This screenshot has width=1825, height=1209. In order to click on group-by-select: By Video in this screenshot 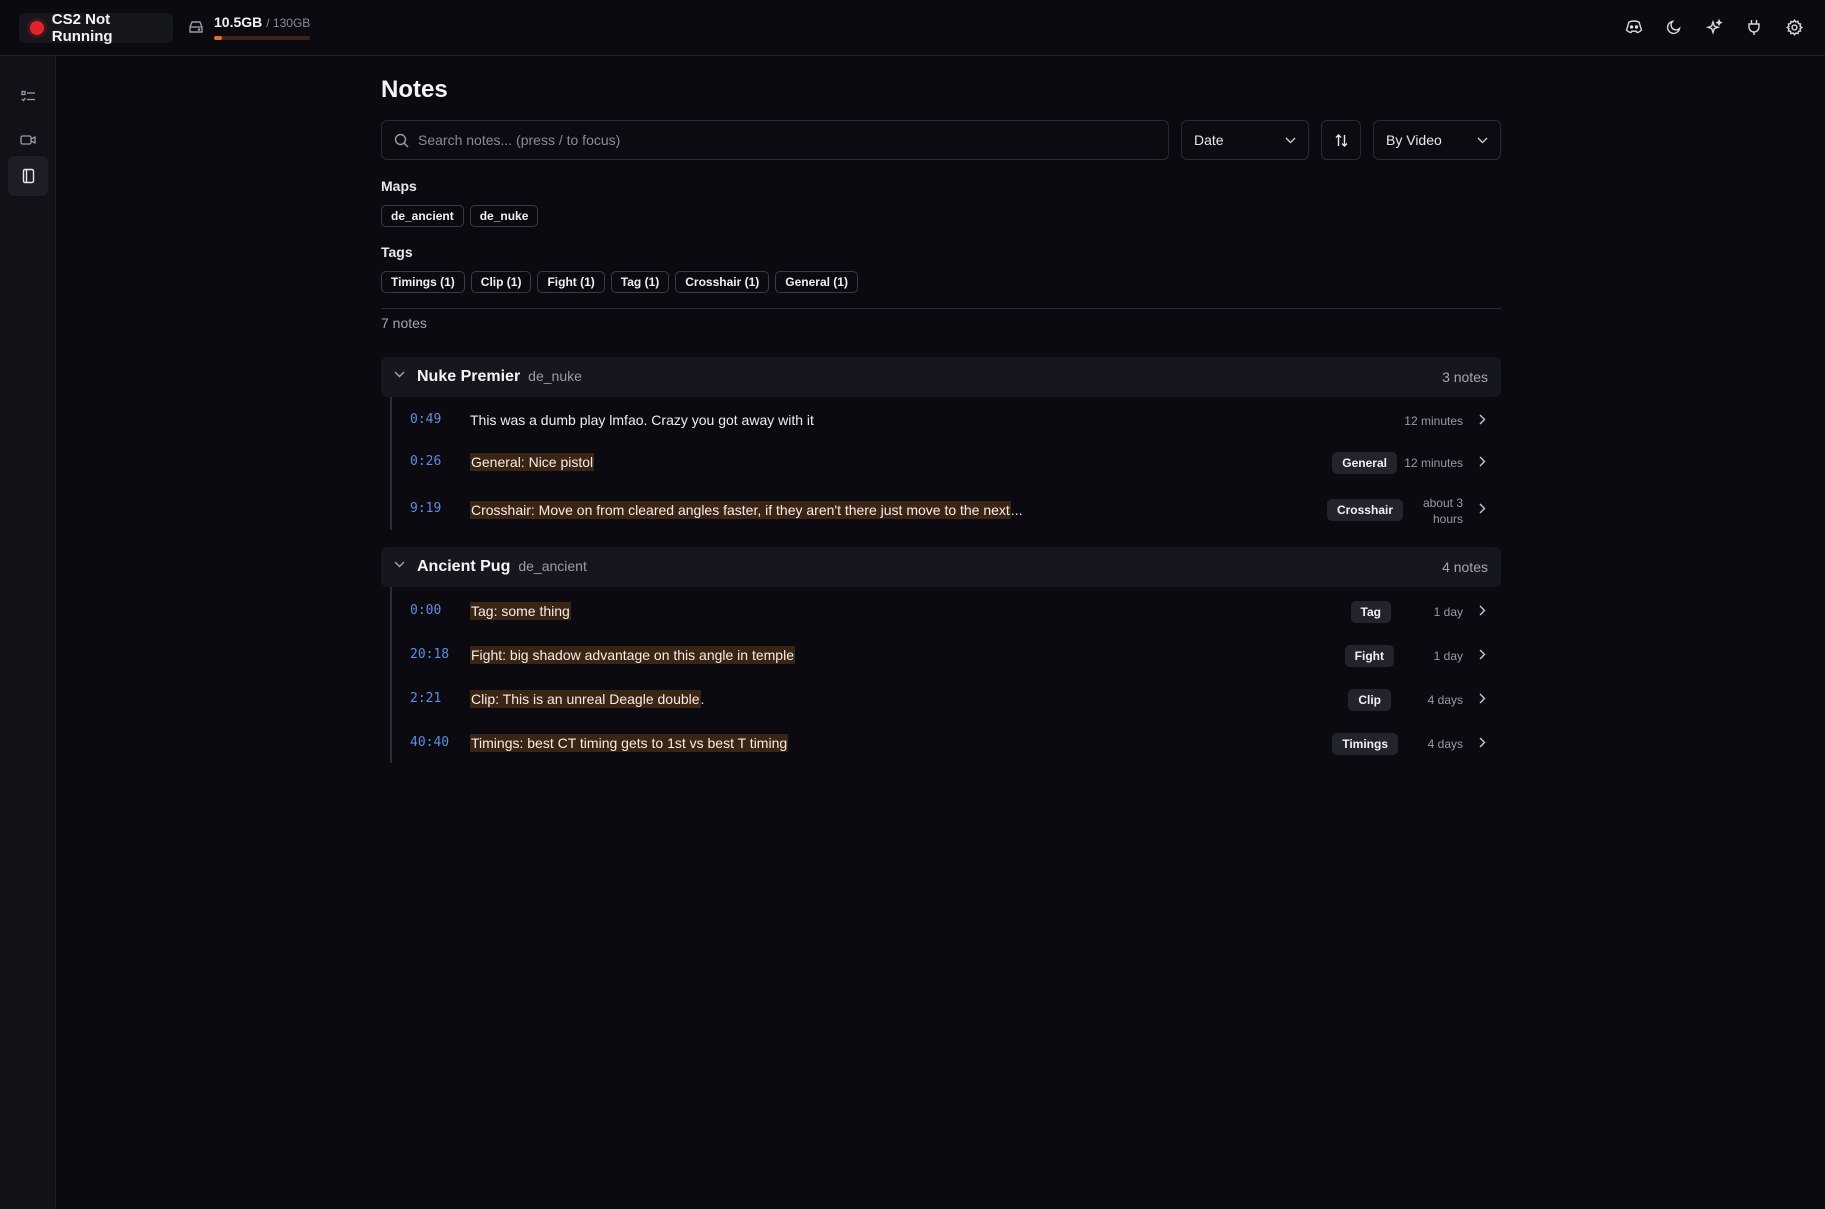, I will do `click(1437, 140)`.